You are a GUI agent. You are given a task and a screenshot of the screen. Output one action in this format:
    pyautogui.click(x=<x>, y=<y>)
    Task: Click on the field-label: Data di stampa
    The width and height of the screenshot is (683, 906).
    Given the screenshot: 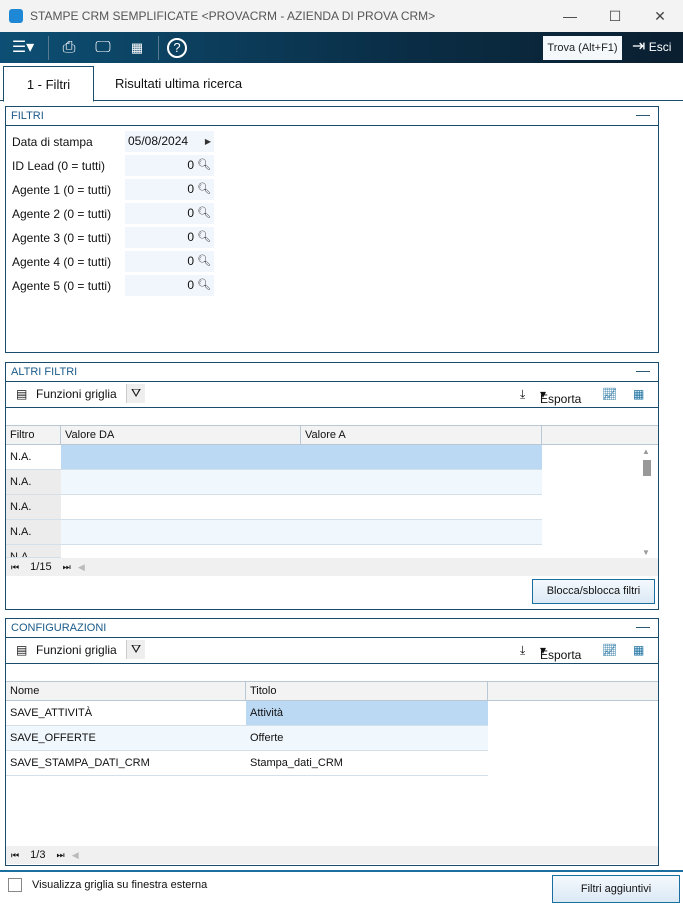 What is the action you would take?
    pyautogui.click(x=52, y=142)
    